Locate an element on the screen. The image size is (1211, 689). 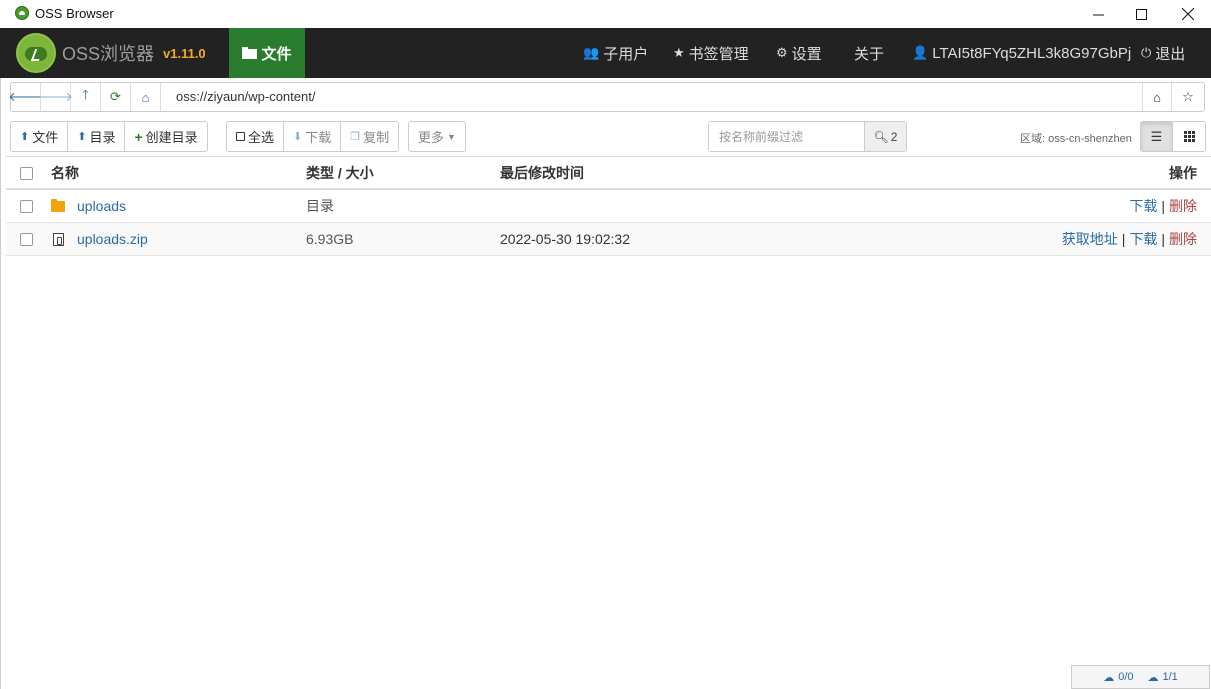
filter-box: 🔍︎ 2 is located at coordinates (807, 136).